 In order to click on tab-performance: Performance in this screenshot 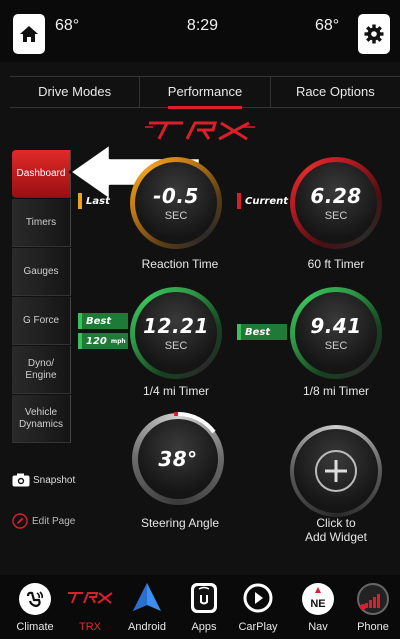, I will do `click(204, 93)`.